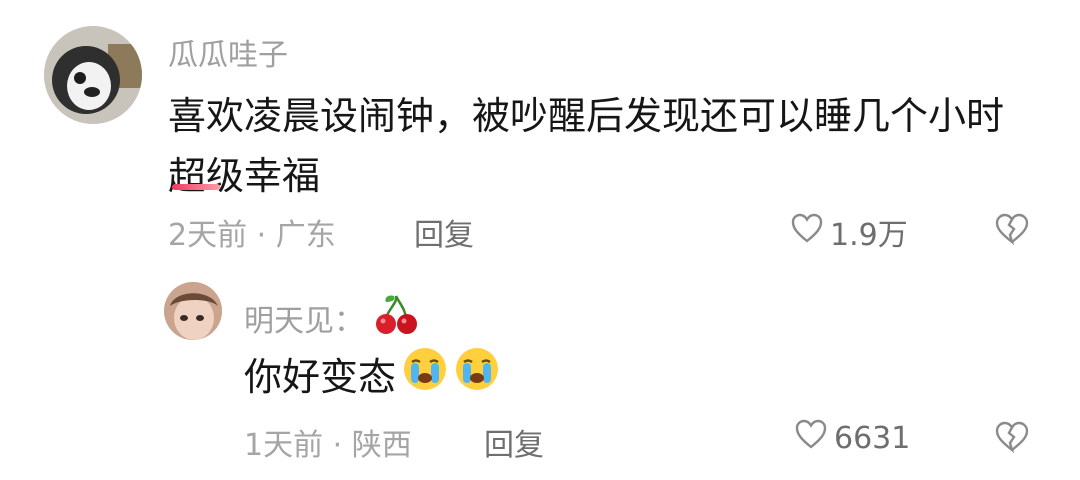 Image resolution: width=1080 pixels, height=480 pixels. What do you see at coordinates (381, 445) in the screenshot?
I see `reply-location: 陕西` at bounding box center [381, 445].